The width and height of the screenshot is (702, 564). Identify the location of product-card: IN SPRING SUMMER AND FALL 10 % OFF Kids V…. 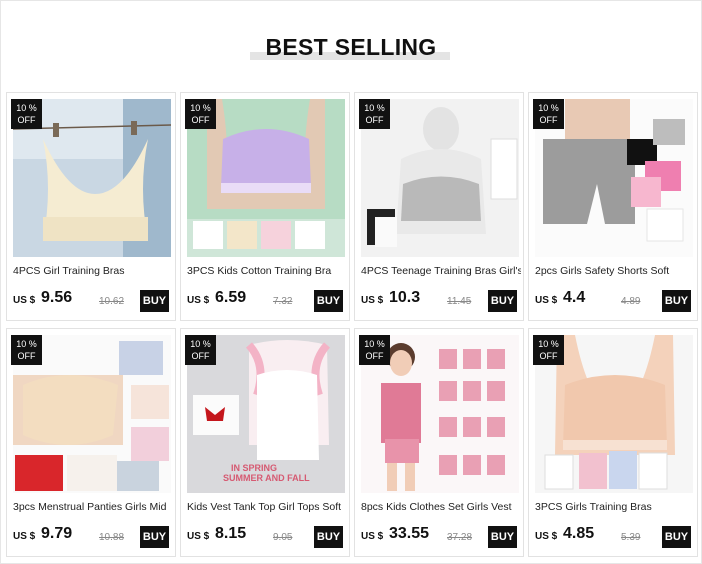
(265, 442).